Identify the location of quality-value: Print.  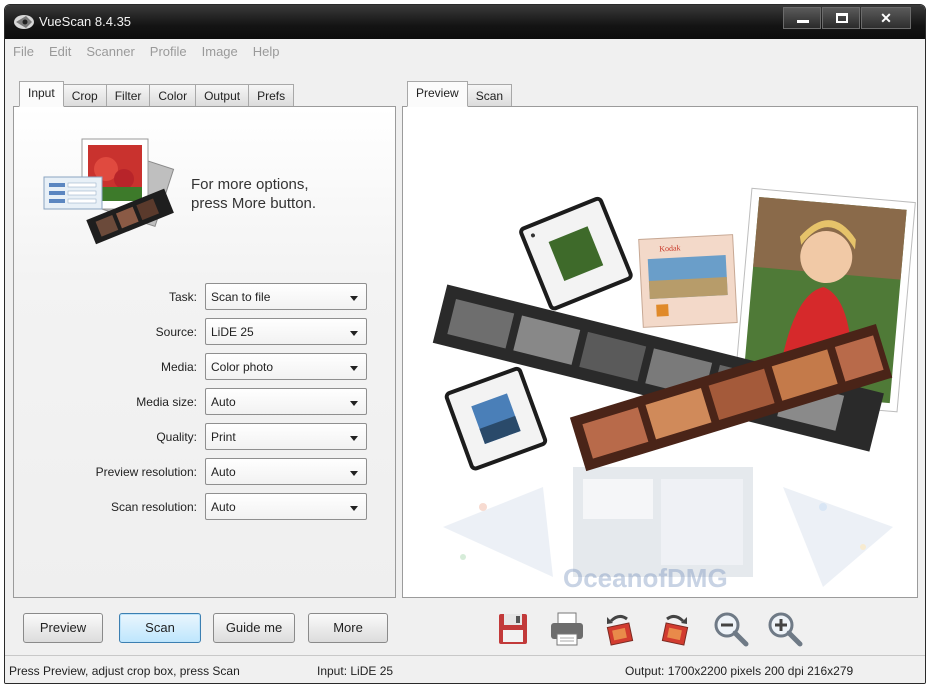
(223, 437).